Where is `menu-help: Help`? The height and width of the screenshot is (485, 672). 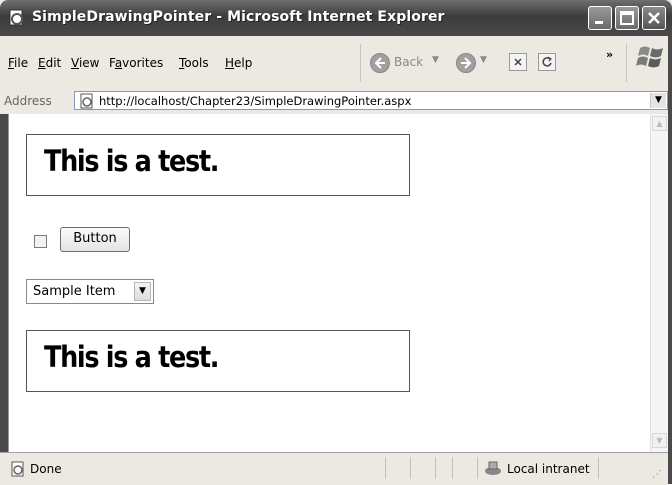 menu-help: Help is located at coordinates (238, 63).